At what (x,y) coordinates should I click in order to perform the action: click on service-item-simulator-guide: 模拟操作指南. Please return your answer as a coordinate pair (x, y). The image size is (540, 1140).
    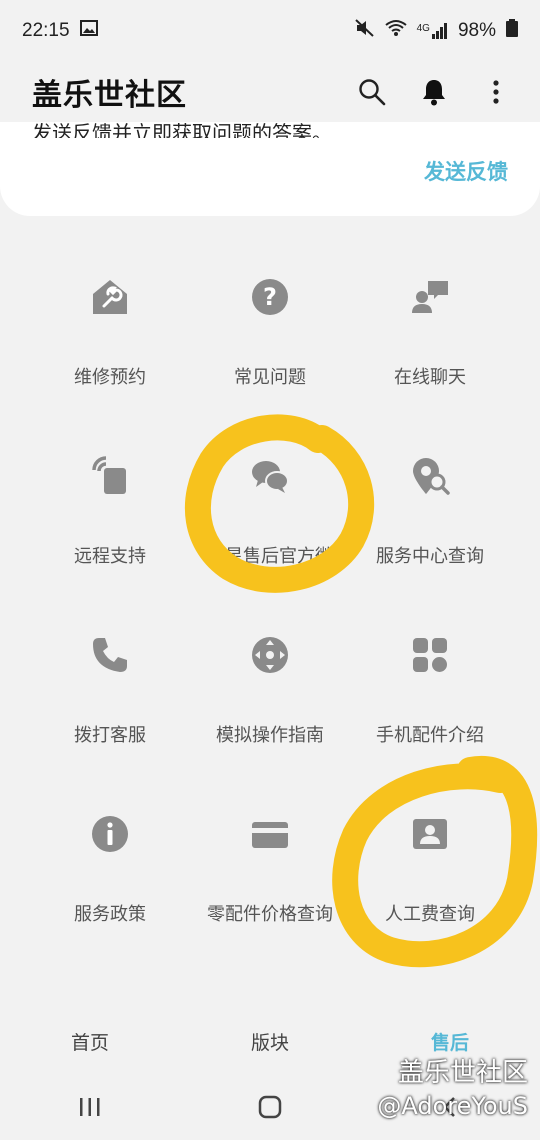
    Looking at the image, I should click on (270, 702).